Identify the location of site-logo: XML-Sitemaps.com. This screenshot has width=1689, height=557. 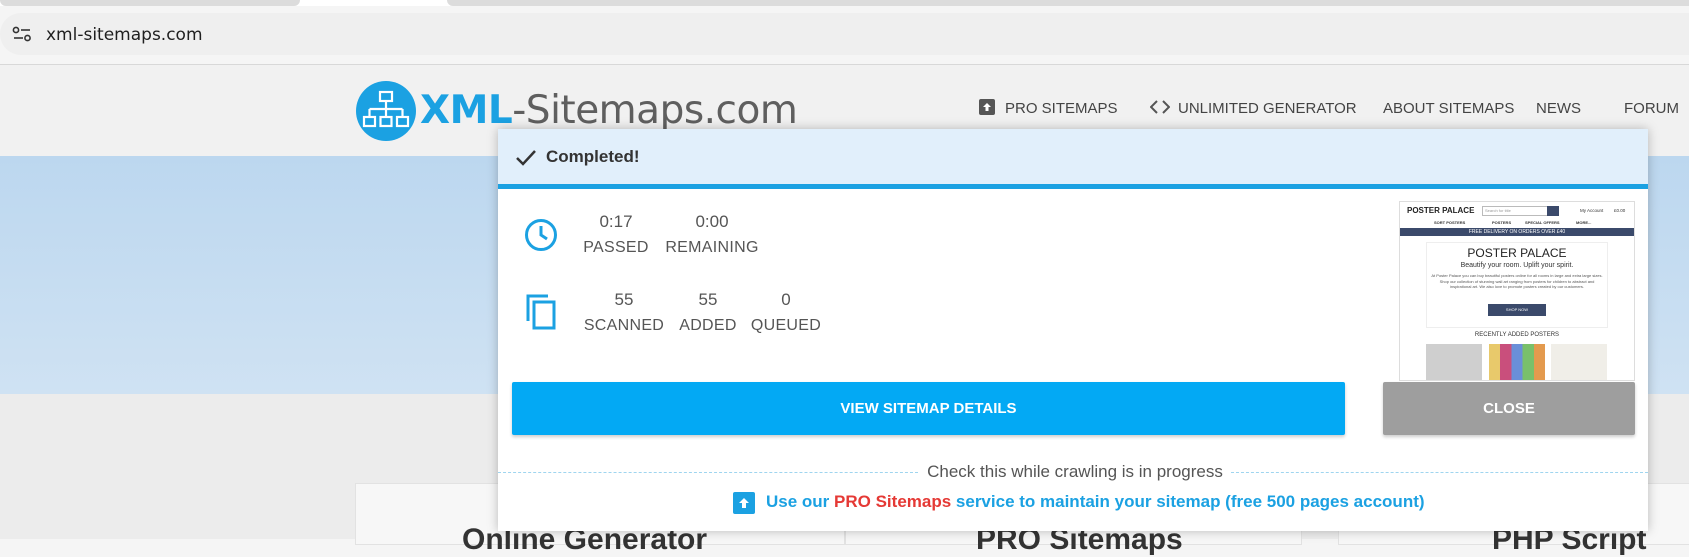
(609, 110).